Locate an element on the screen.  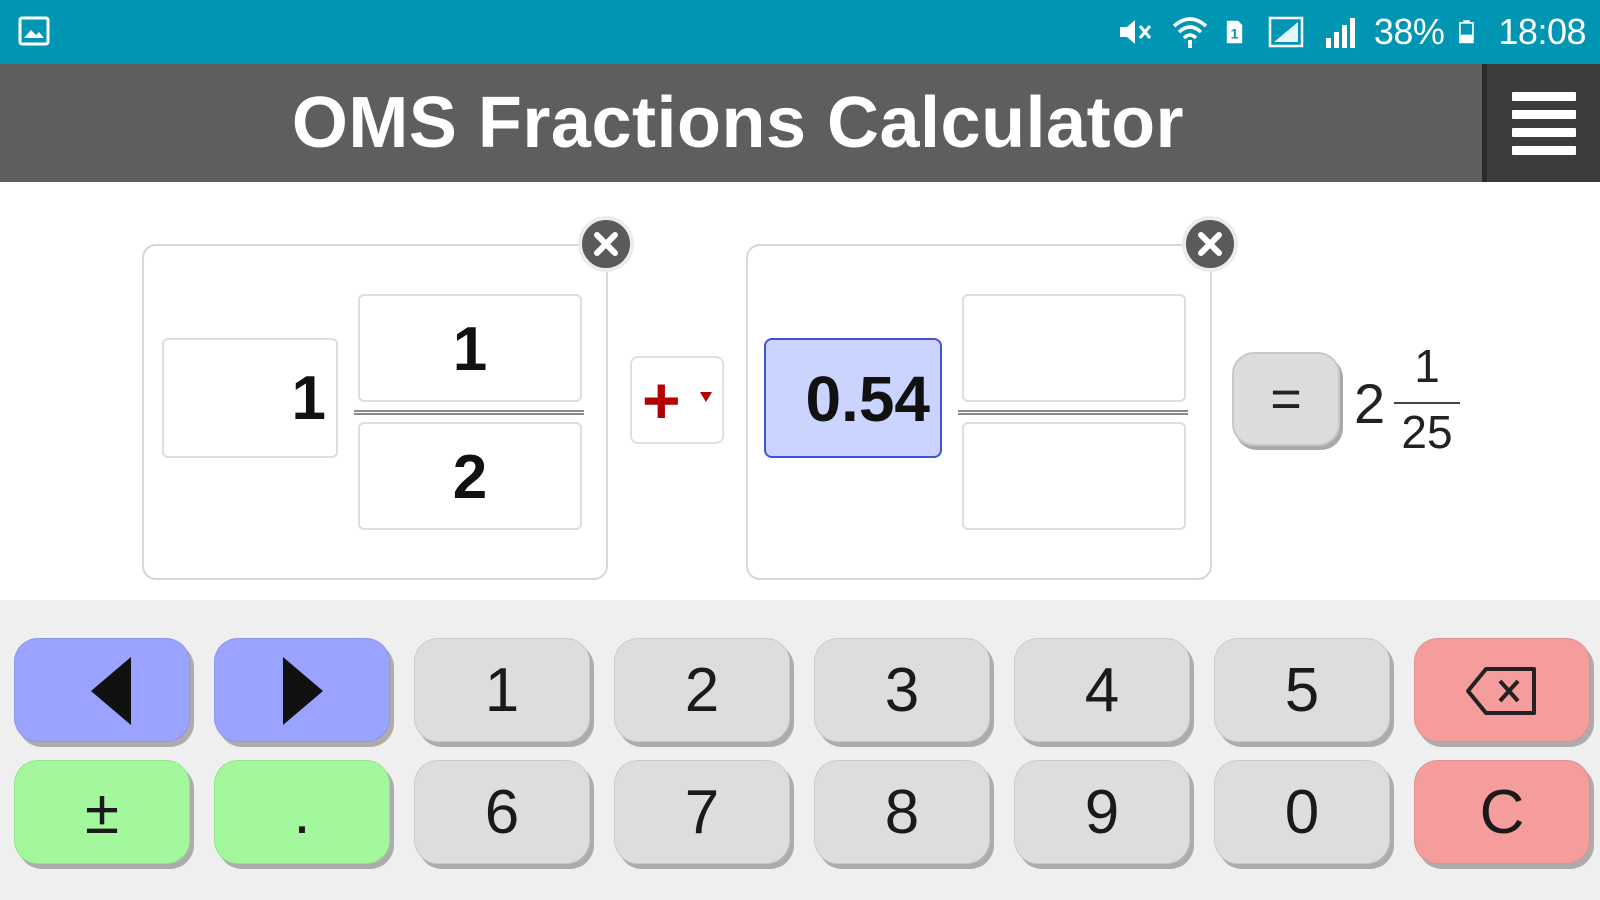
fraction-1-bar is located at coordinates (469, 412).